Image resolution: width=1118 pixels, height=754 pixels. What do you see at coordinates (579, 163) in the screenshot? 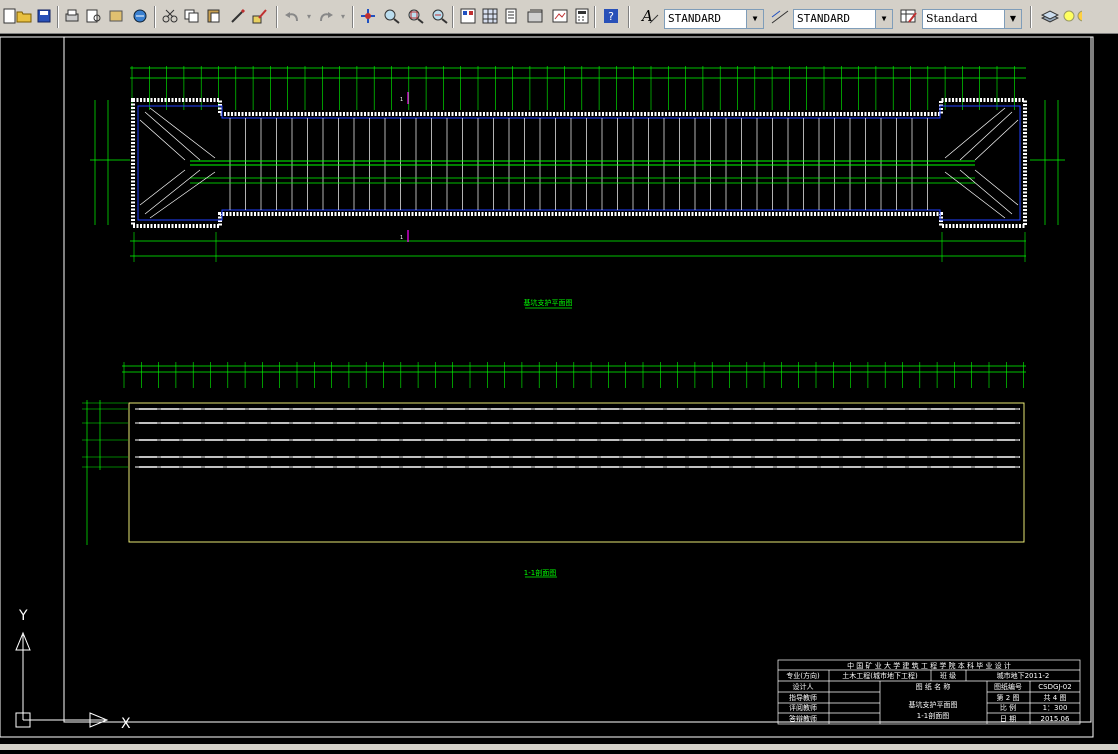
I see `pile-wall-outline` at bounding box center [579, 163].